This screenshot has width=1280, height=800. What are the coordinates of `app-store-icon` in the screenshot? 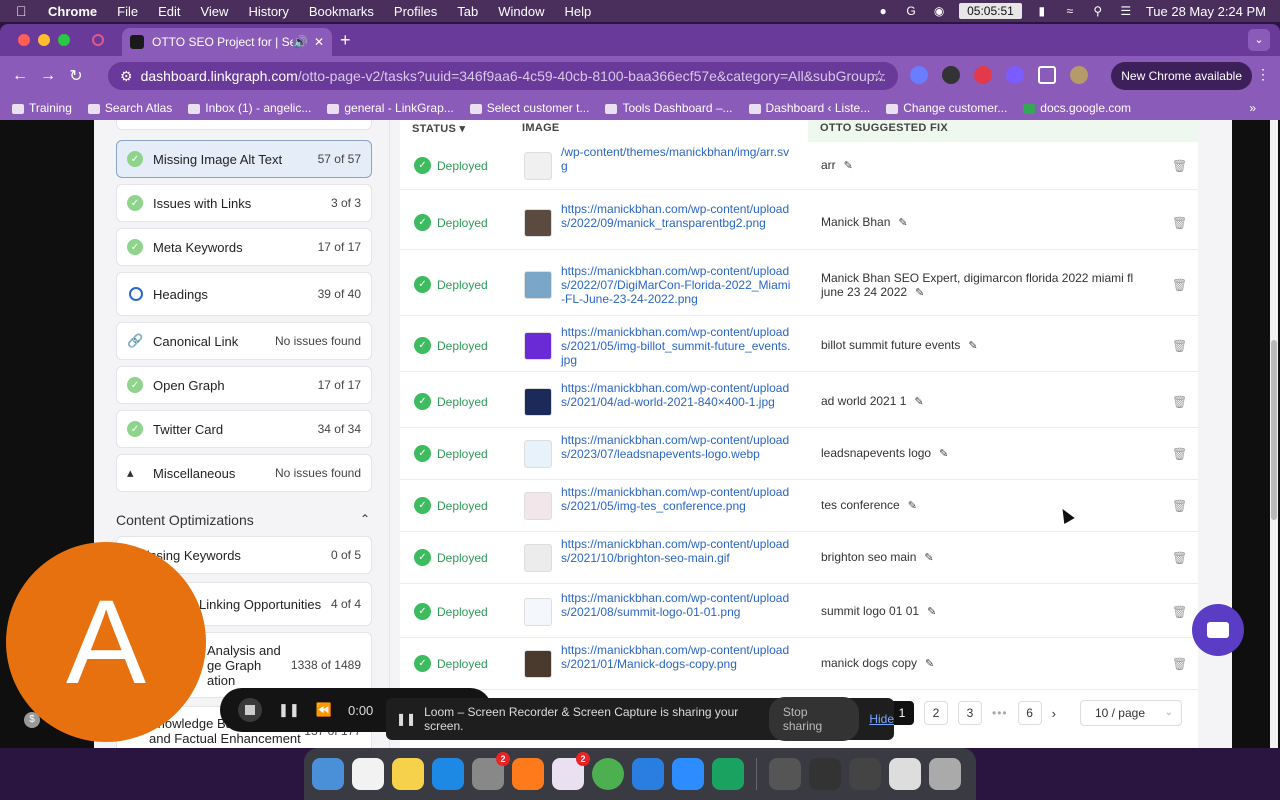 It's located at (448, 774).